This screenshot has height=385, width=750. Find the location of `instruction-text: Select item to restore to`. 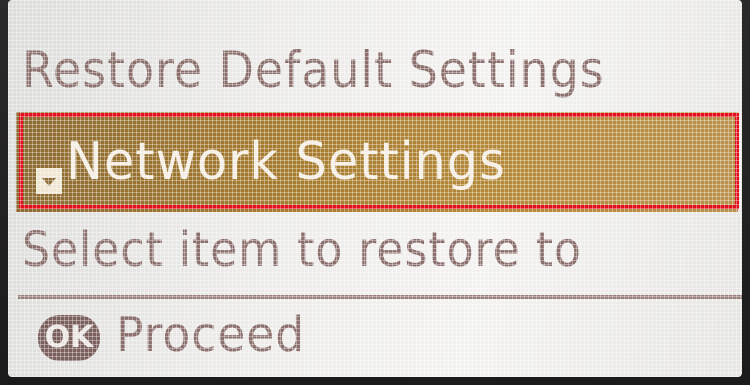

instruction-text: Select item to restore to is located at coordinates (302, 250).